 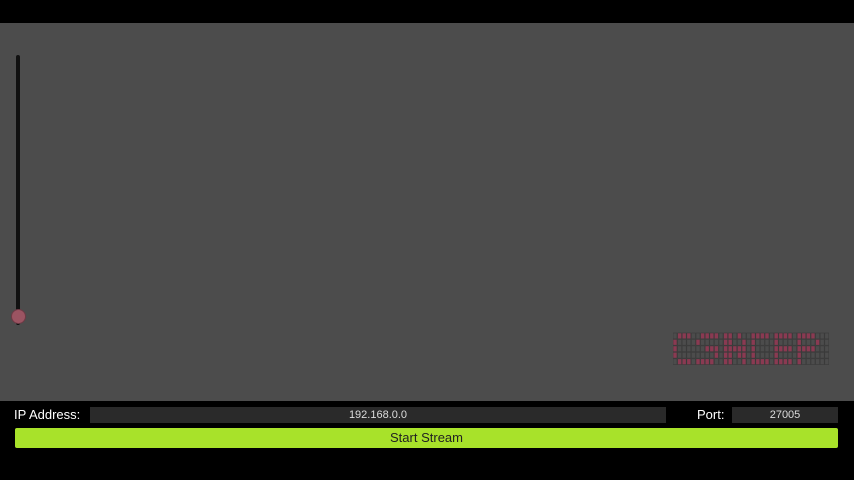 I want to click on slider-thumb, so click(x=18, y=316).